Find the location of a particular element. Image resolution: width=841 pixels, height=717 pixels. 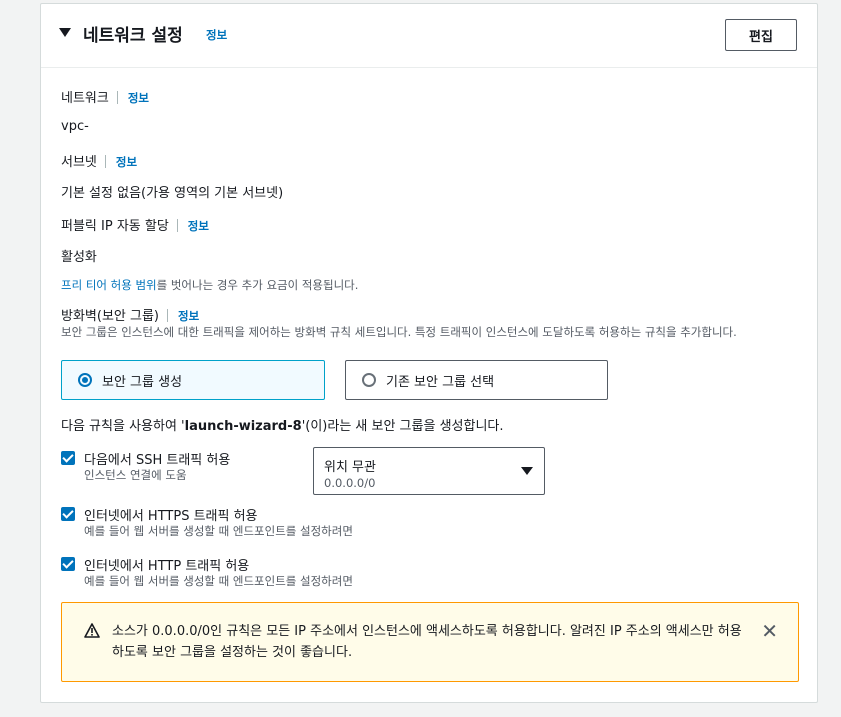

section-info-link: 정보 is located at coordinates (216, 35).